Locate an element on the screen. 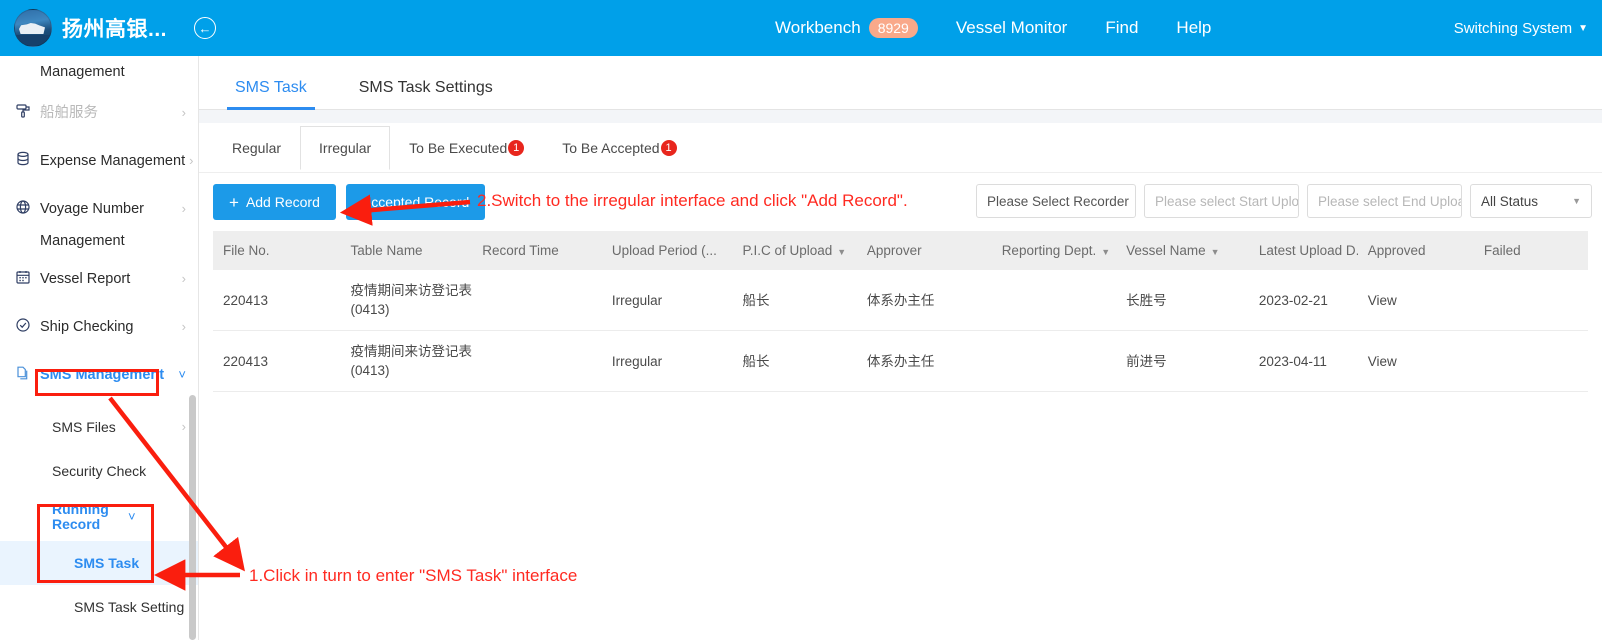  cell-vessel-name: 长胜号 is located at coordinates (1182, 300).